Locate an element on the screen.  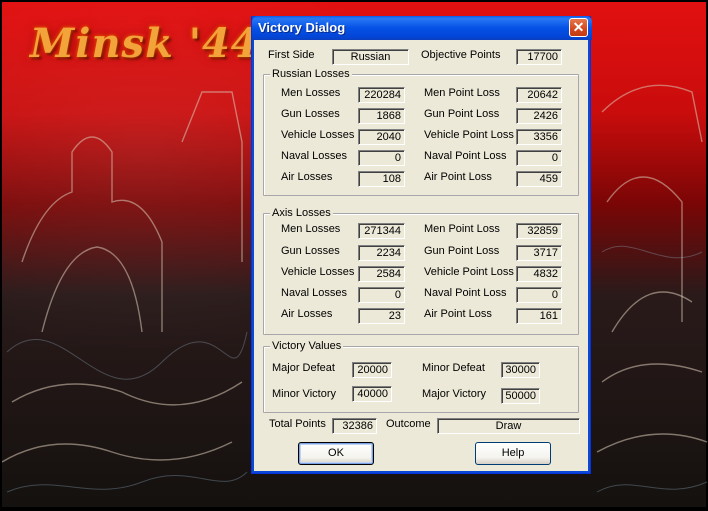
russian-vehicle-point-loss-label: Vehicle Point Loss is located at coordinates (469, 135).